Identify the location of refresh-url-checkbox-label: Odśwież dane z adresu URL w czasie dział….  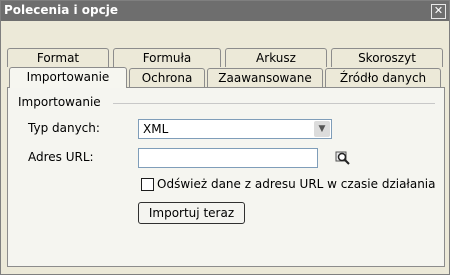
(296, 184).